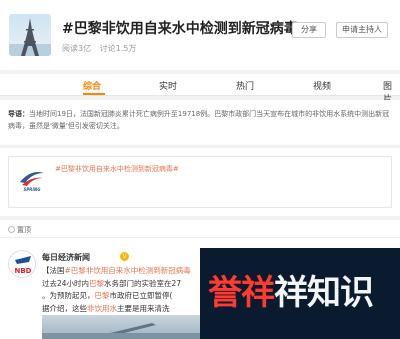  Describe the element at coordinates (117, 169) in the screenshot. I see `card-topic-link: #巴黎非饮用自来水中检测到新冠病毒#` at that location.